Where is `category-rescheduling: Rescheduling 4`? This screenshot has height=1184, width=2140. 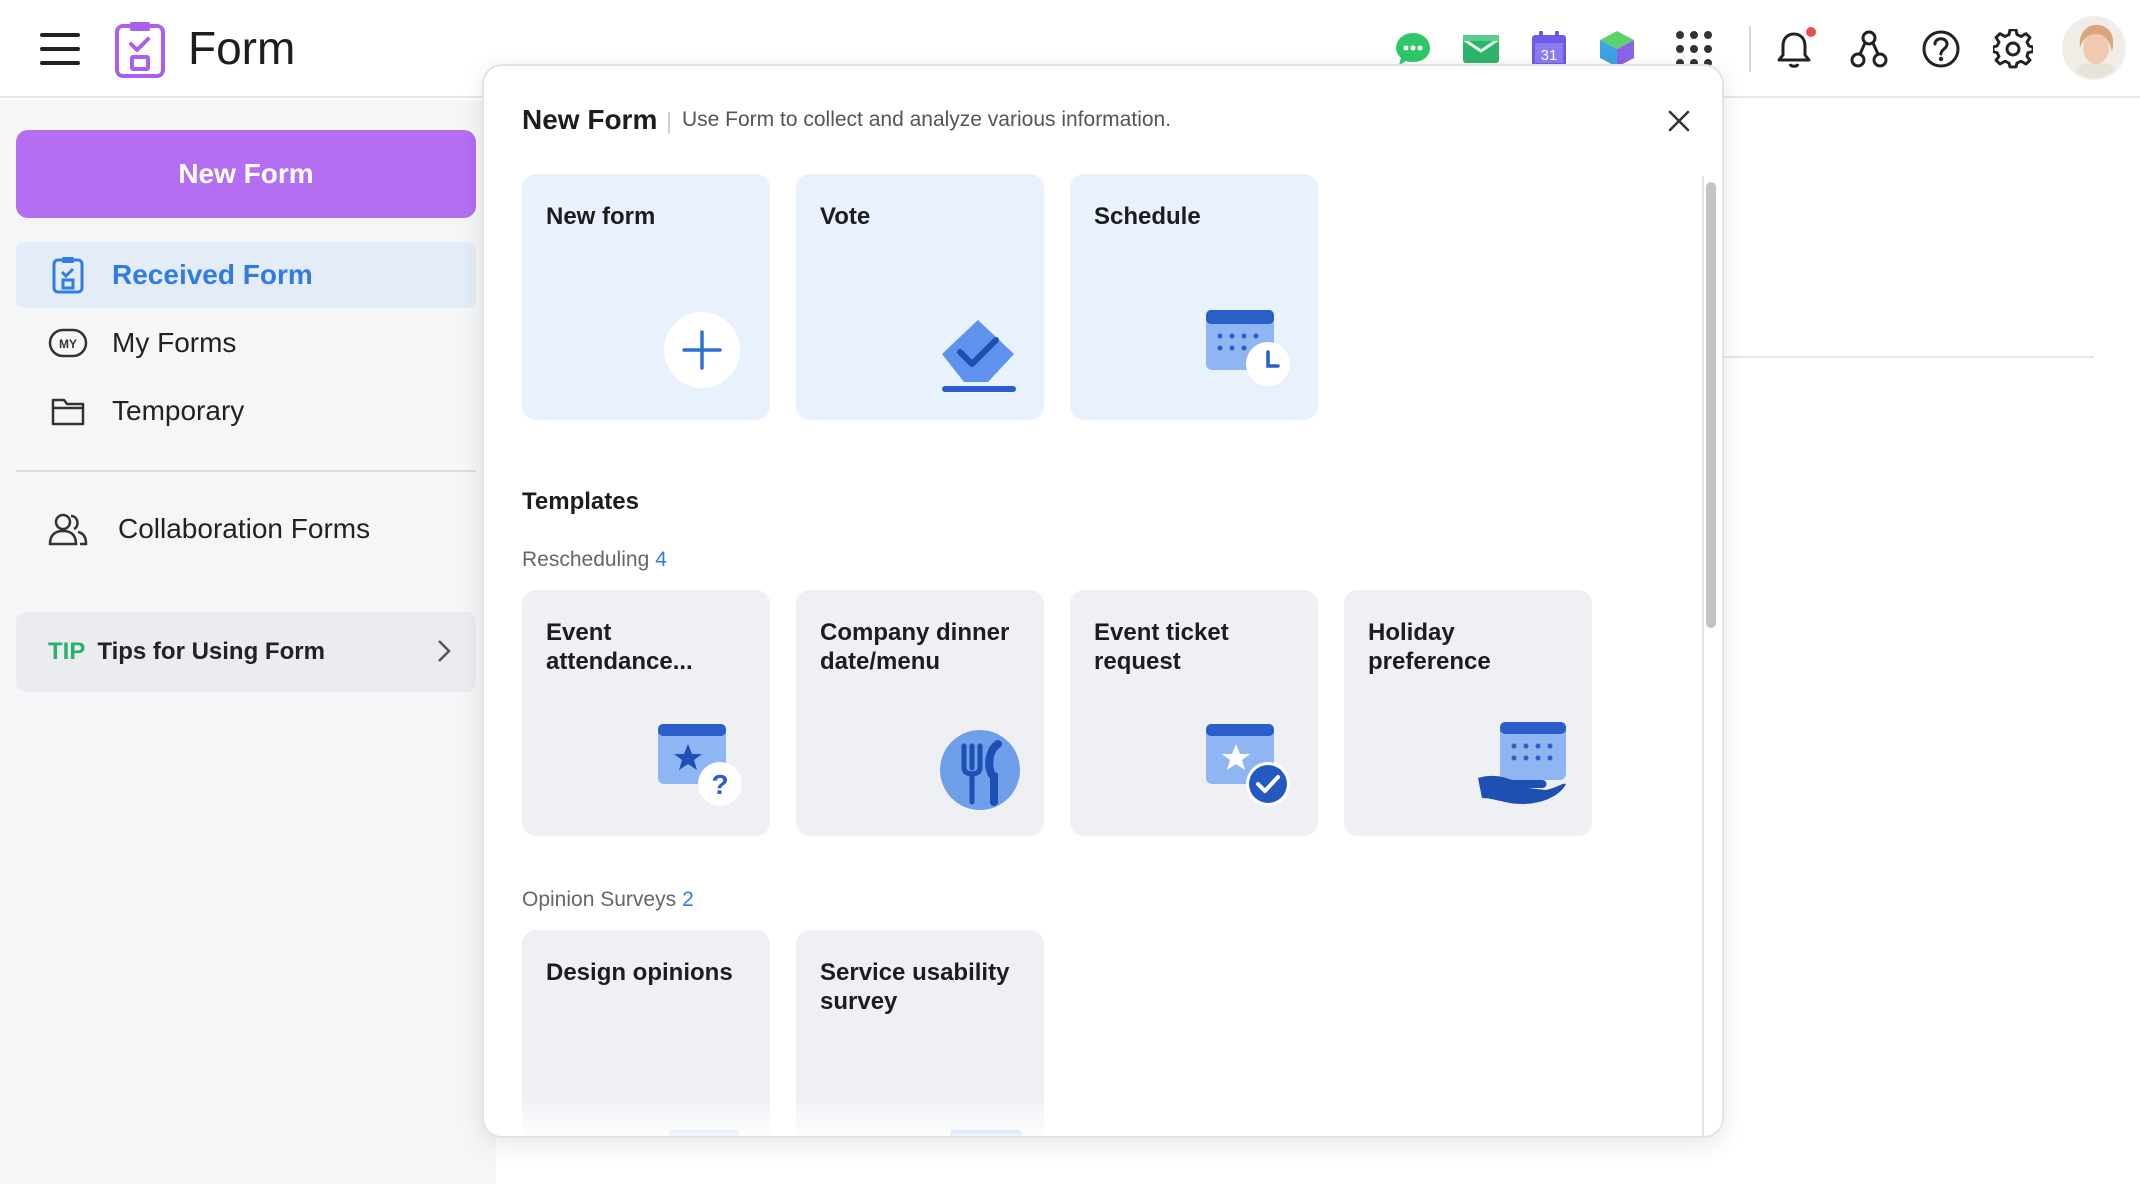 category-rescheduling: Rescheduling 4 is located at coordinates (594, 560).